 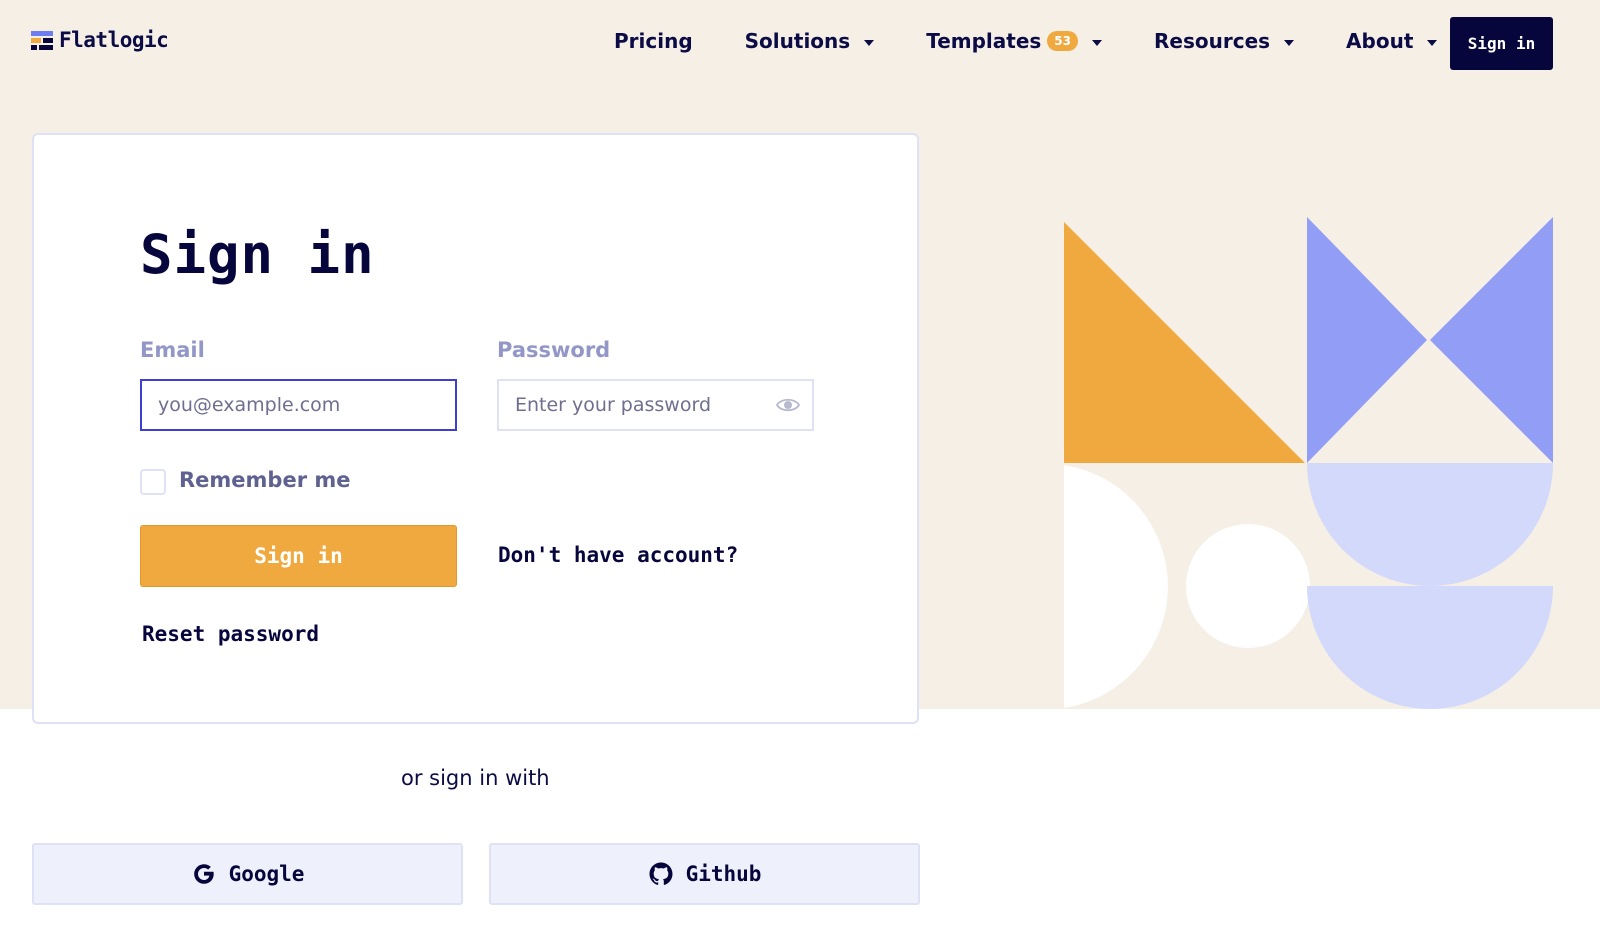 I want to click on logo-mark-icon, so click(x=42, y=40).